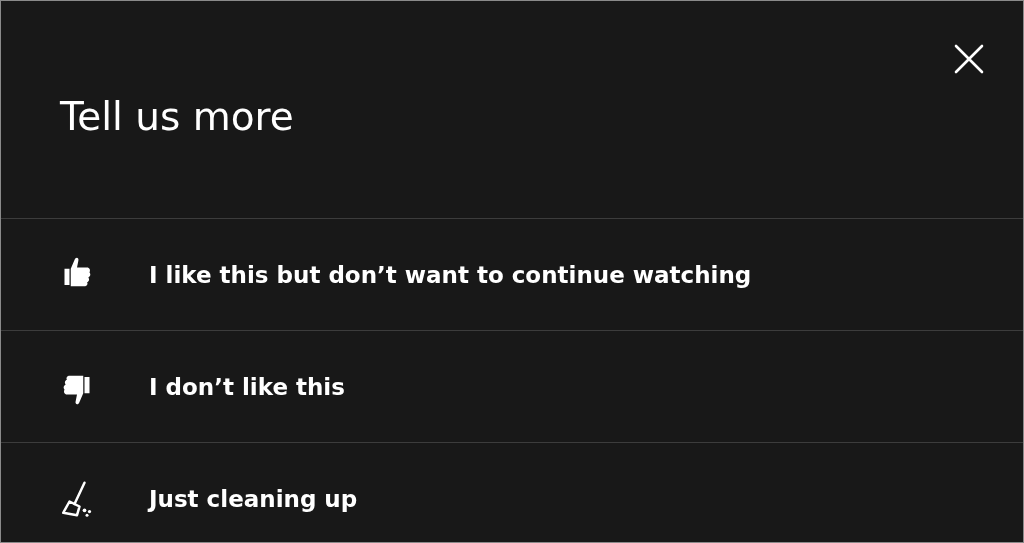 The width and height of the screenshot is (1024, 543). I want to click on option-label: I don’t like this, so click(247, 386).